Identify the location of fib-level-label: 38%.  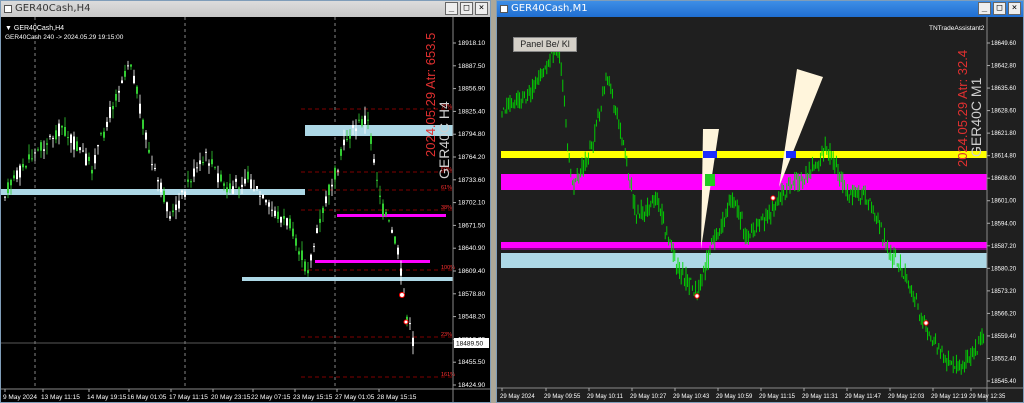
(446, 208).